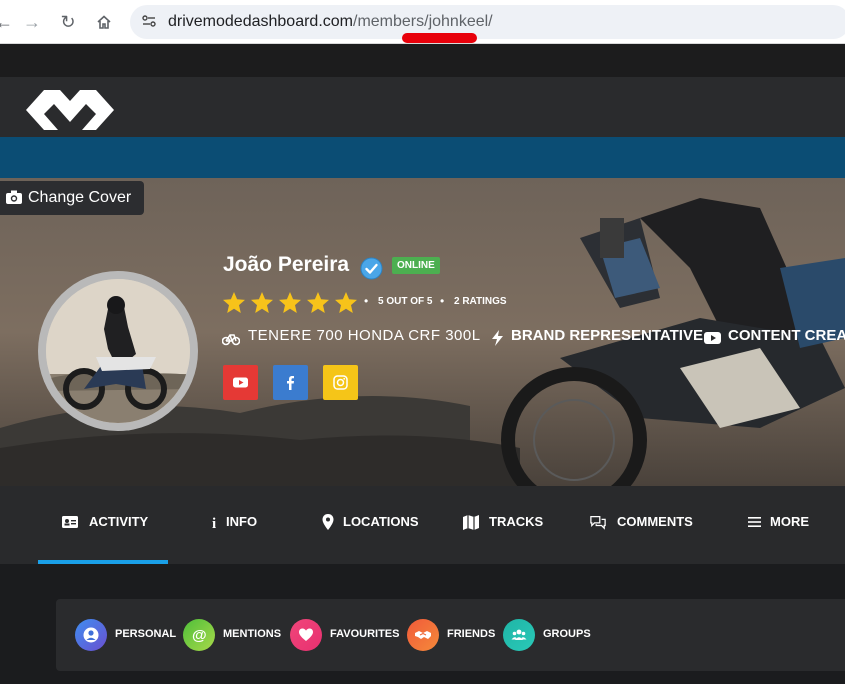 This screenshot has width=845, height=684. I want to click on forward-icon: →, so click(32, 22).